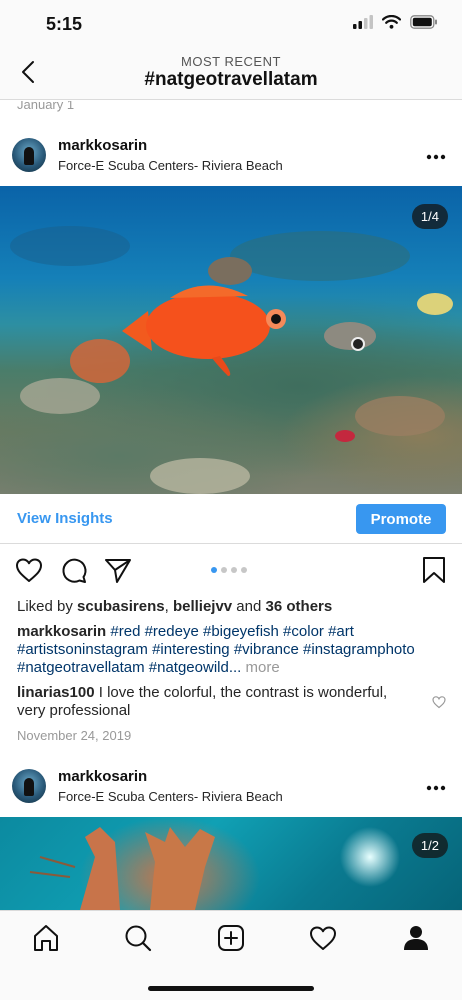  What do you see at coordinates (61, 631) in the screenshot?
I see `caption-username: markkosarin` at bounding box center [61, 631].